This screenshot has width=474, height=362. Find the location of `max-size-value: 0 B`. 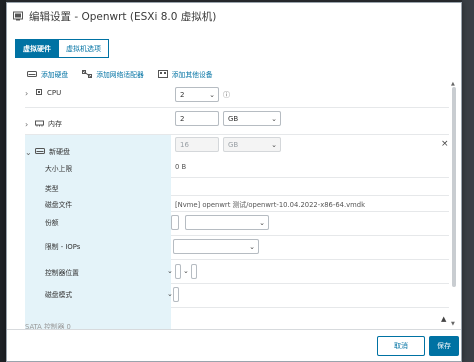

max-size-value: 0 B is located at coordinates (181, 167).